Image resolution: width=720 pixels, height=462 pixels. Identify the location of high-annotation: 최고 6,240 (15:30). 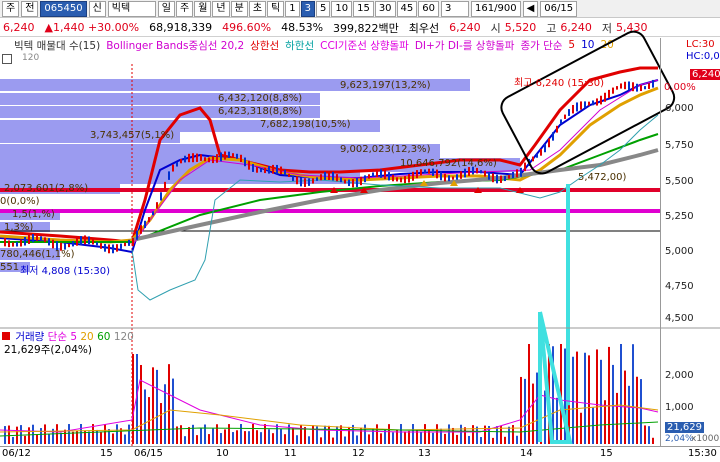
(559, 83).